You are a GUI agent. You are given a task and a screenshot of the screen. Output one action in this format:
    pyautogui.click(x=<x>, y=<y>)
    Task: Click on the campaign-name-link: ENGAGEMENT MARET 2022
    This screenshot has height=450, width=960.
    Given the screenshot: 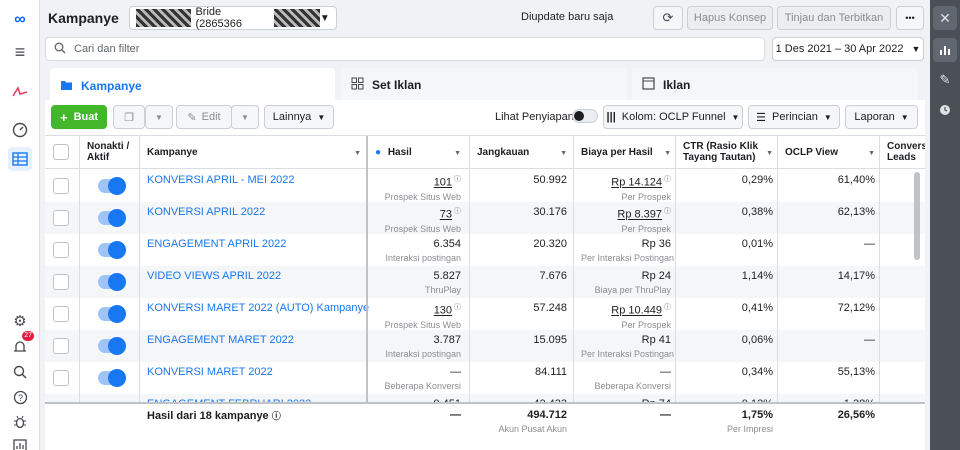 What is the action you would take?
    pyautogui.click(x=254, y=340)
    